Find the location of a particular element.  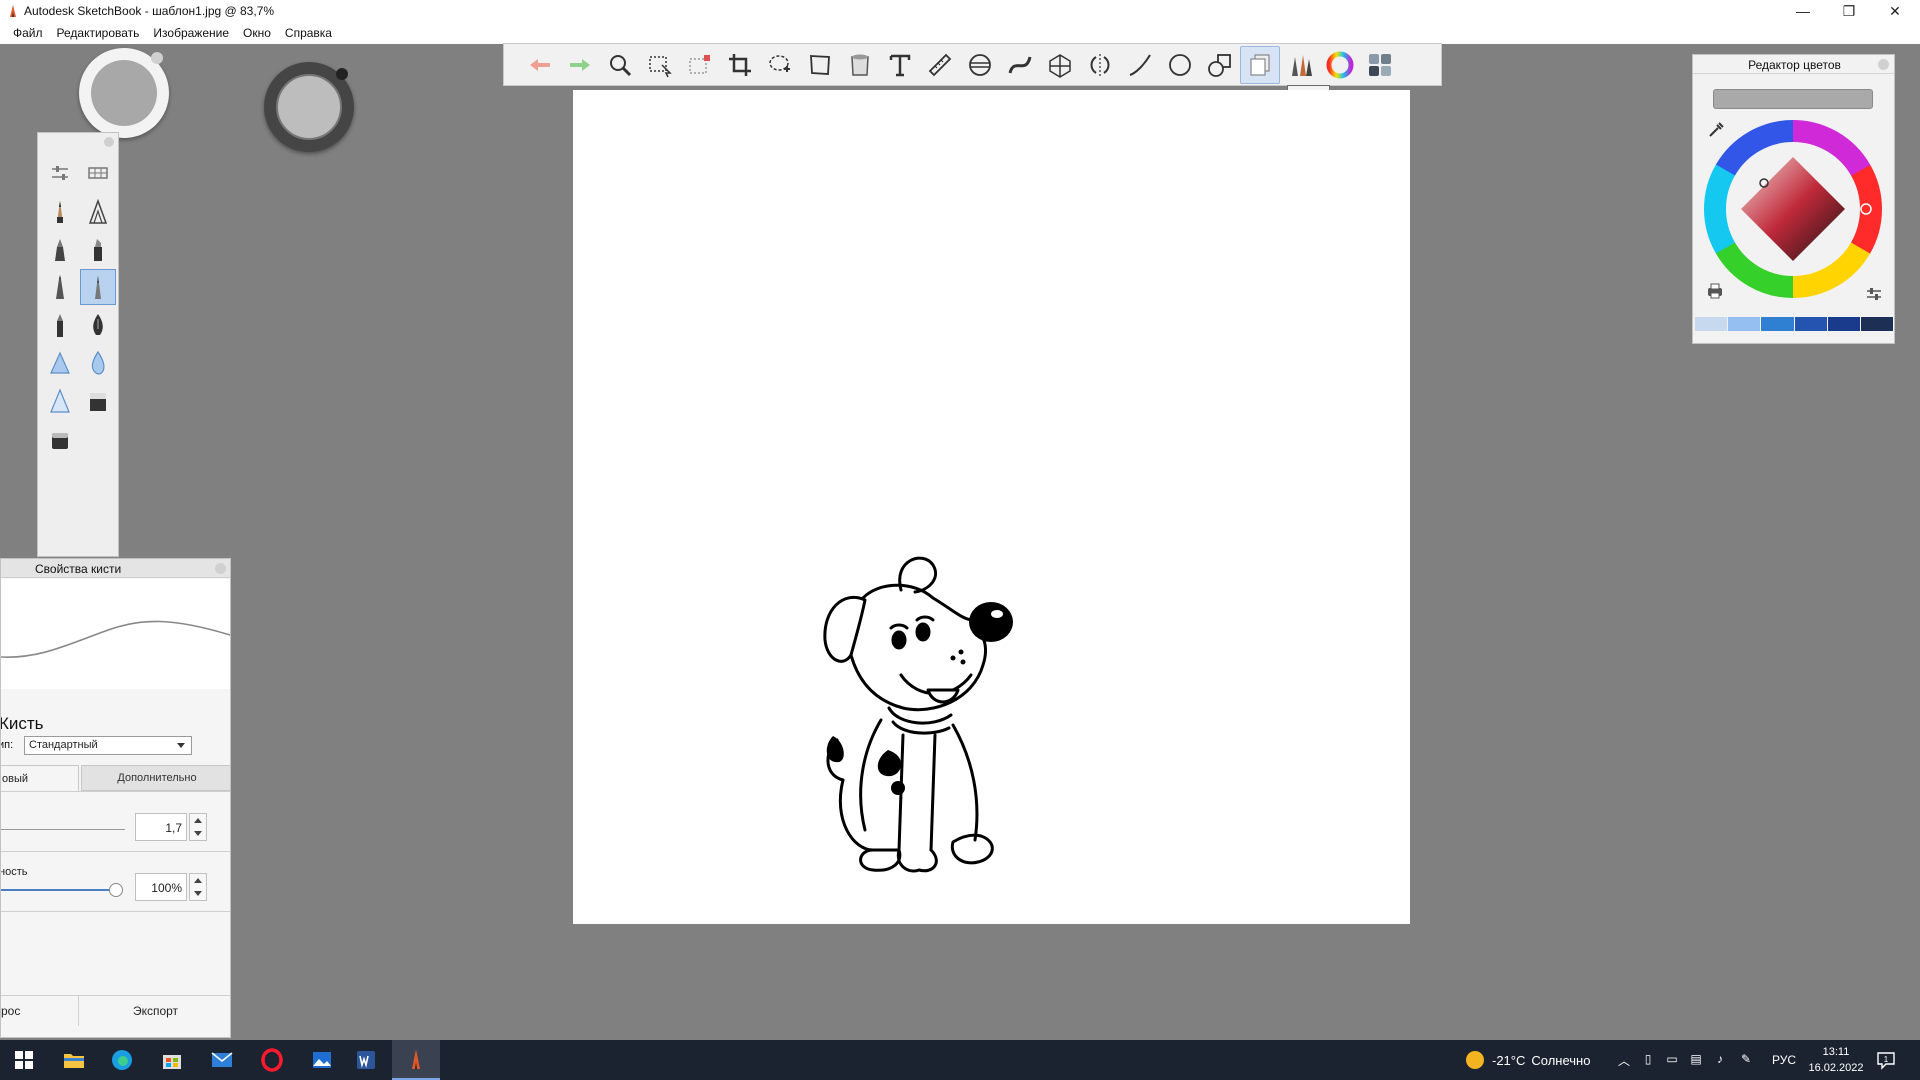

pen-icon: ✎ is located at coordinates (1746, 1060).